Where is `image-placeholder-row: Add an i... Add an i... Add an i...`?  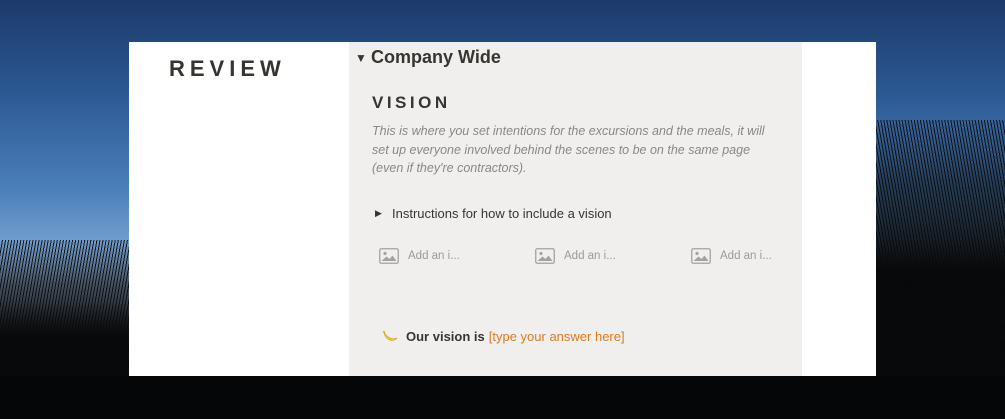 image-placeholder-row: Add an i... Add an i... Add an i... is located at coordinates (589, 258).